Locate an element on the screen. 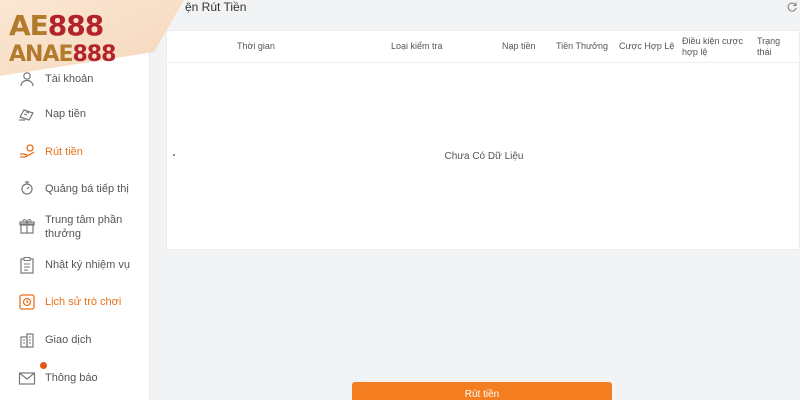  sidebar-item-task-log: Nhật ký nhiệm vụ is located at coordinates (74, 265).